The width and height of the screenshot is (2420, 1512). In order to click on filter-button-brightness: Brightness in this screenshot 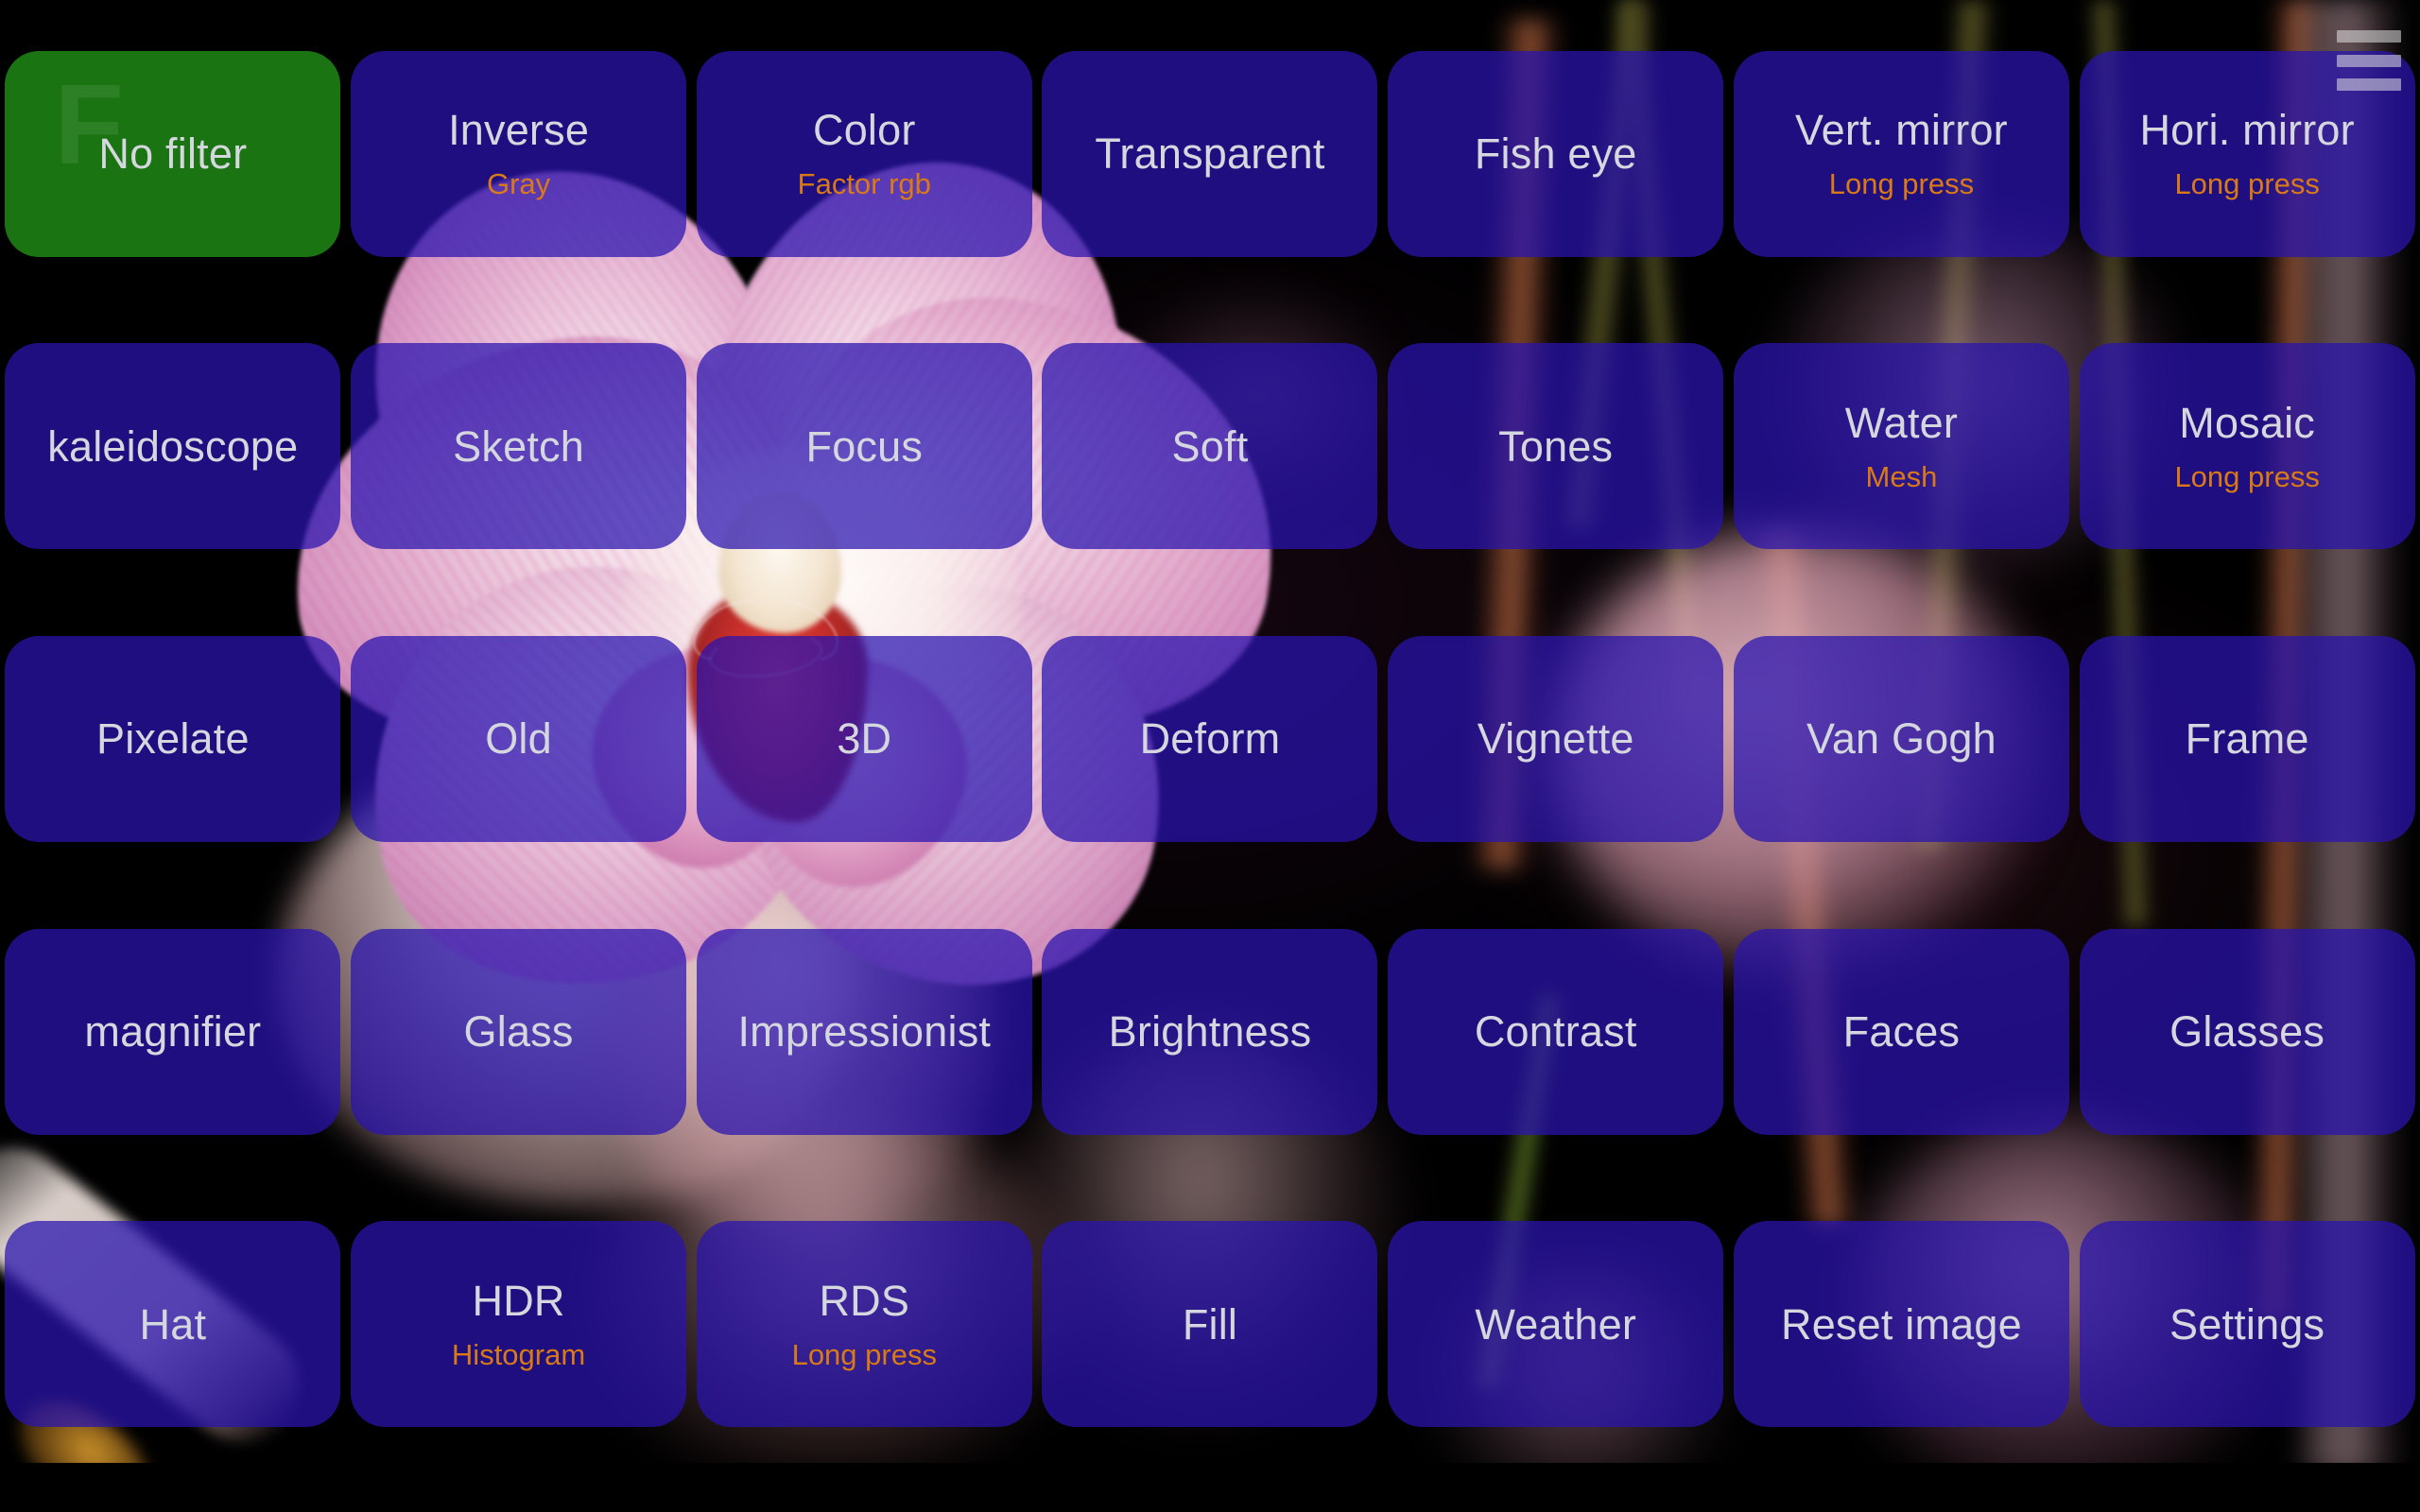, I will do `click(1210, 1031)`.